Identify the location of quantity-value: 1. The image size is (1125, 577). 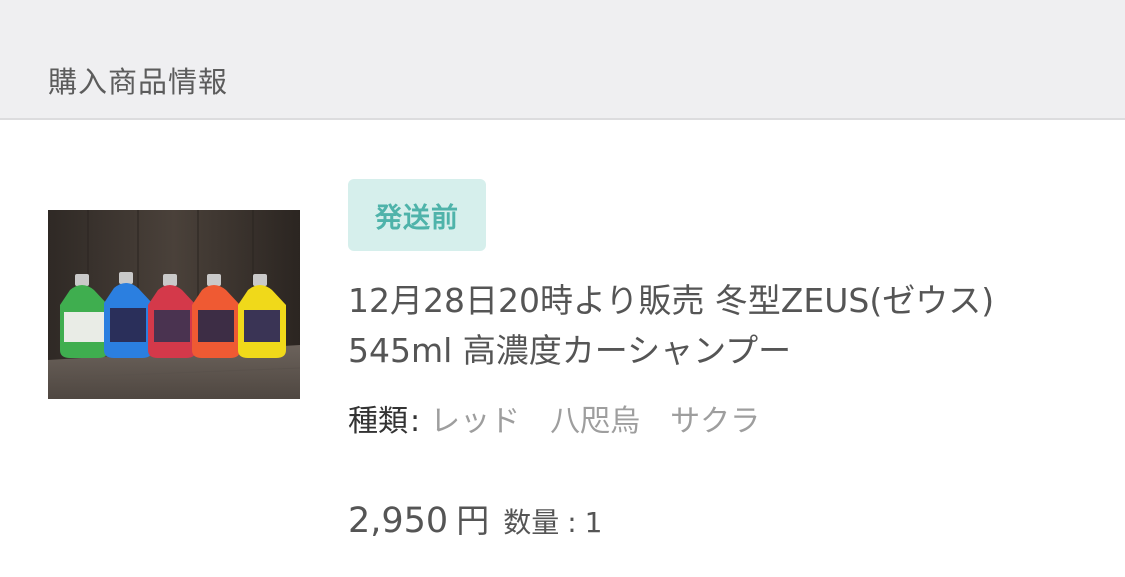
(593, 522).